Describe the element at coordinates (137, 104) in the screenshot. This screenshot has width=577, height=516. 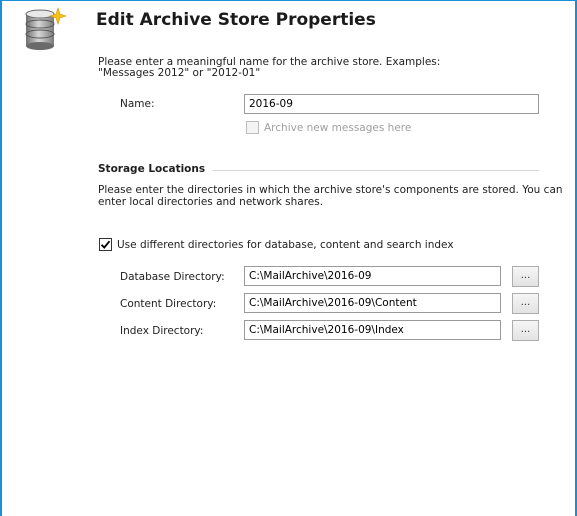
I see `name-label: Name:` at that location.